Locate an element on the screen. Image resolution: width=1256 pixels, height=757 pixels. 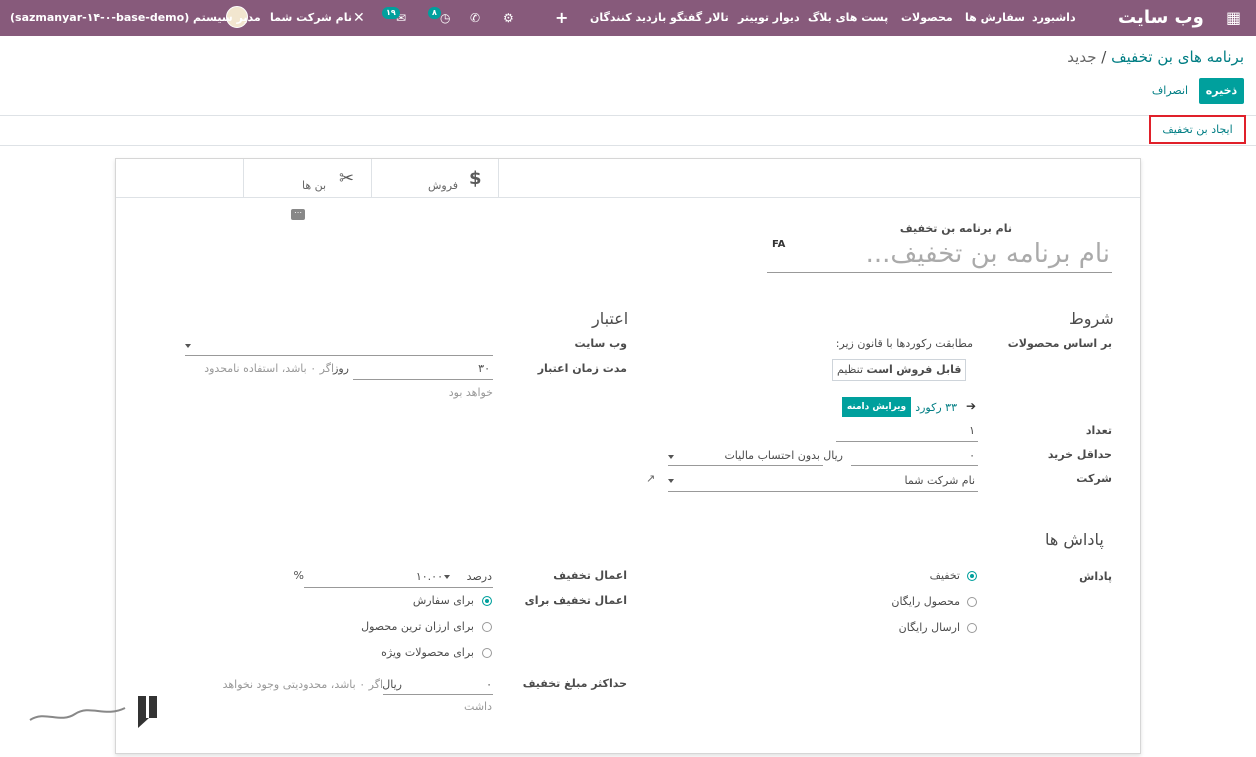
phone-icon: ✆ is located at coordinates (475, 18).